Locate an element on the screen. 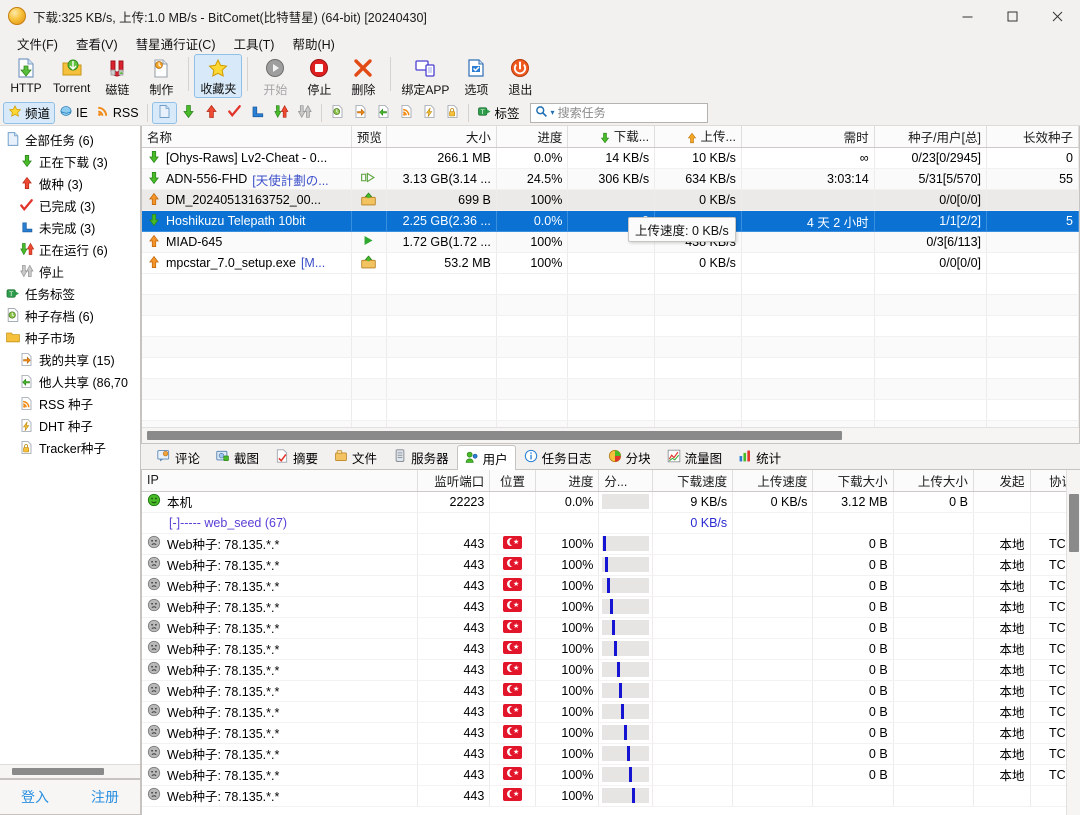 The image size is (1080, 815). peer-col-upload-size: 上传大小 is located at coordinates (933, 481).